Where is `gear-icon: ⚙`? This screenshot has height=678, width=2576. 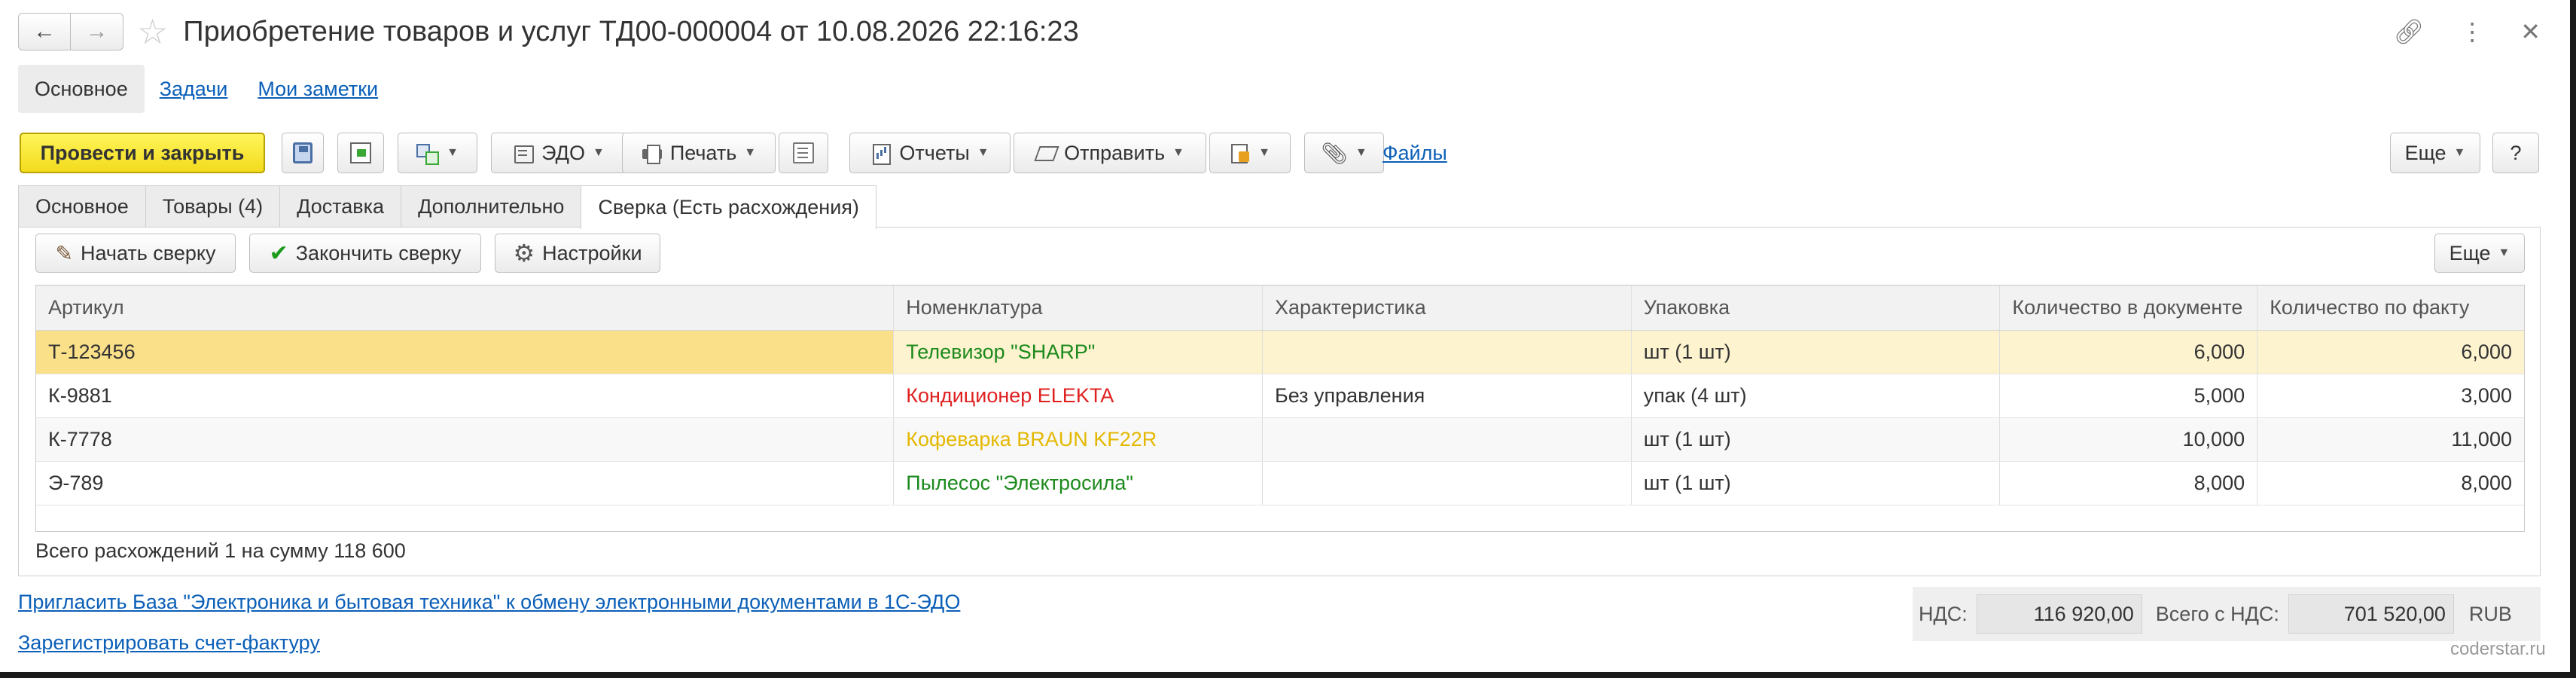 gear-icon: ⚙ is located at coordinates (524, 253).